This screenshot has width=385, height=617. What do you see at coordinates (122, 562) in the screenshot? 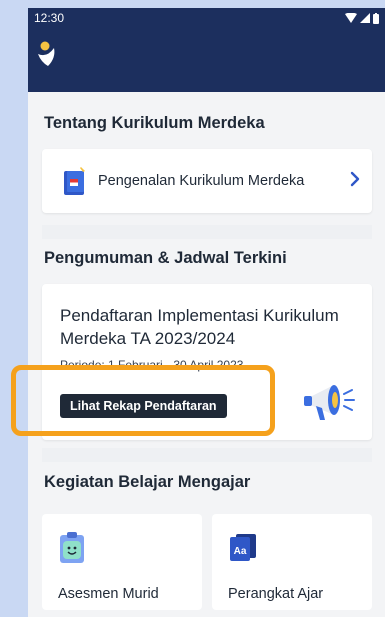
I see `tile-asesmen-murid: Asesmen Murid` at bounding box center [122, 562].